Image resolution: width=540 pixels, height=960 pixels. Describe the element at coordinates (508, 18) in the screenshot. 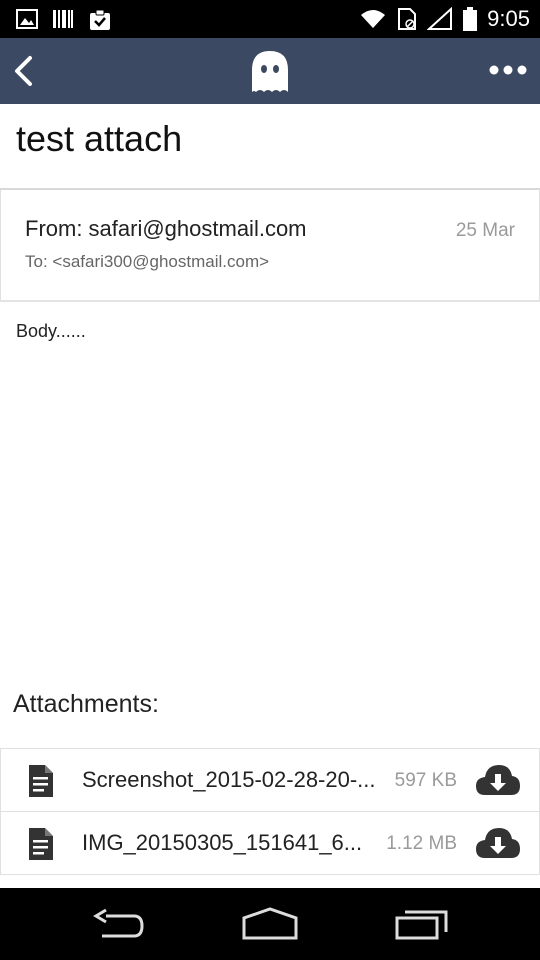

I see `clock: 9:05` at that location.